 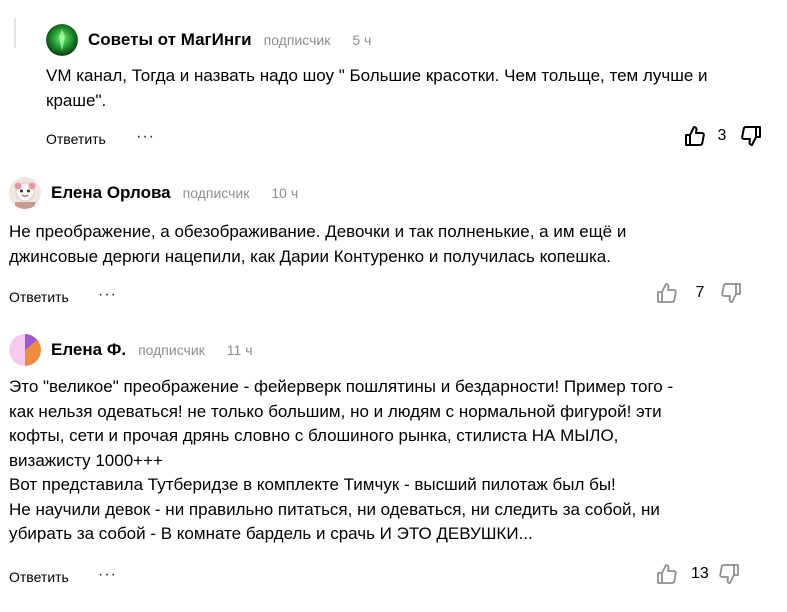 What do you see at coordinates (700, 573) in the screenshot?
I see `like-count: 13` at bounding box center [700, 573].